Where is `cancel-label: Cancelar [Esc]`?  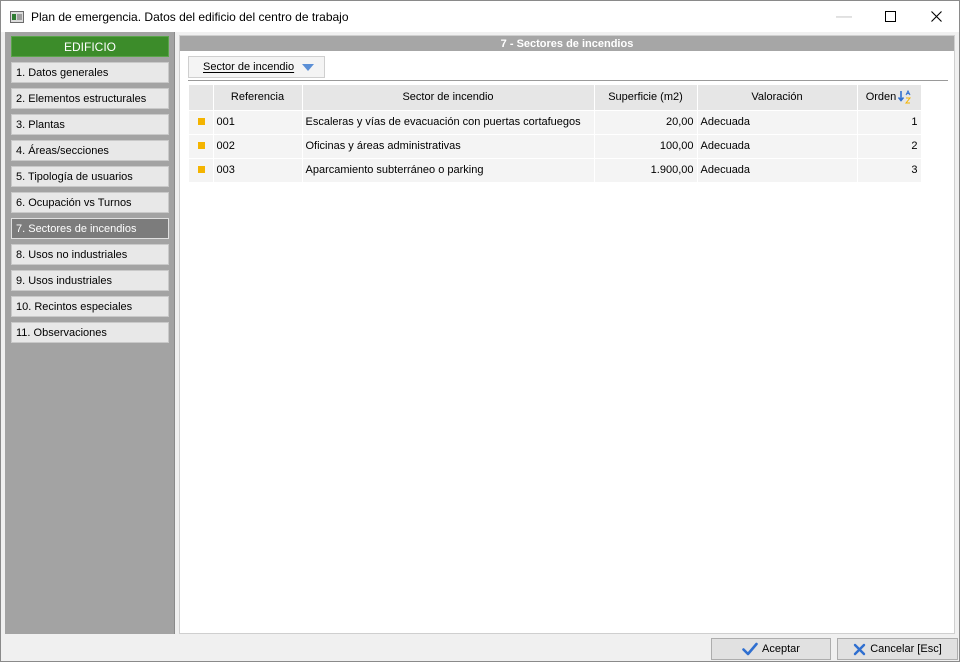 cancel-label: Cancelar [Esc] is located at coordinates (906, 649).